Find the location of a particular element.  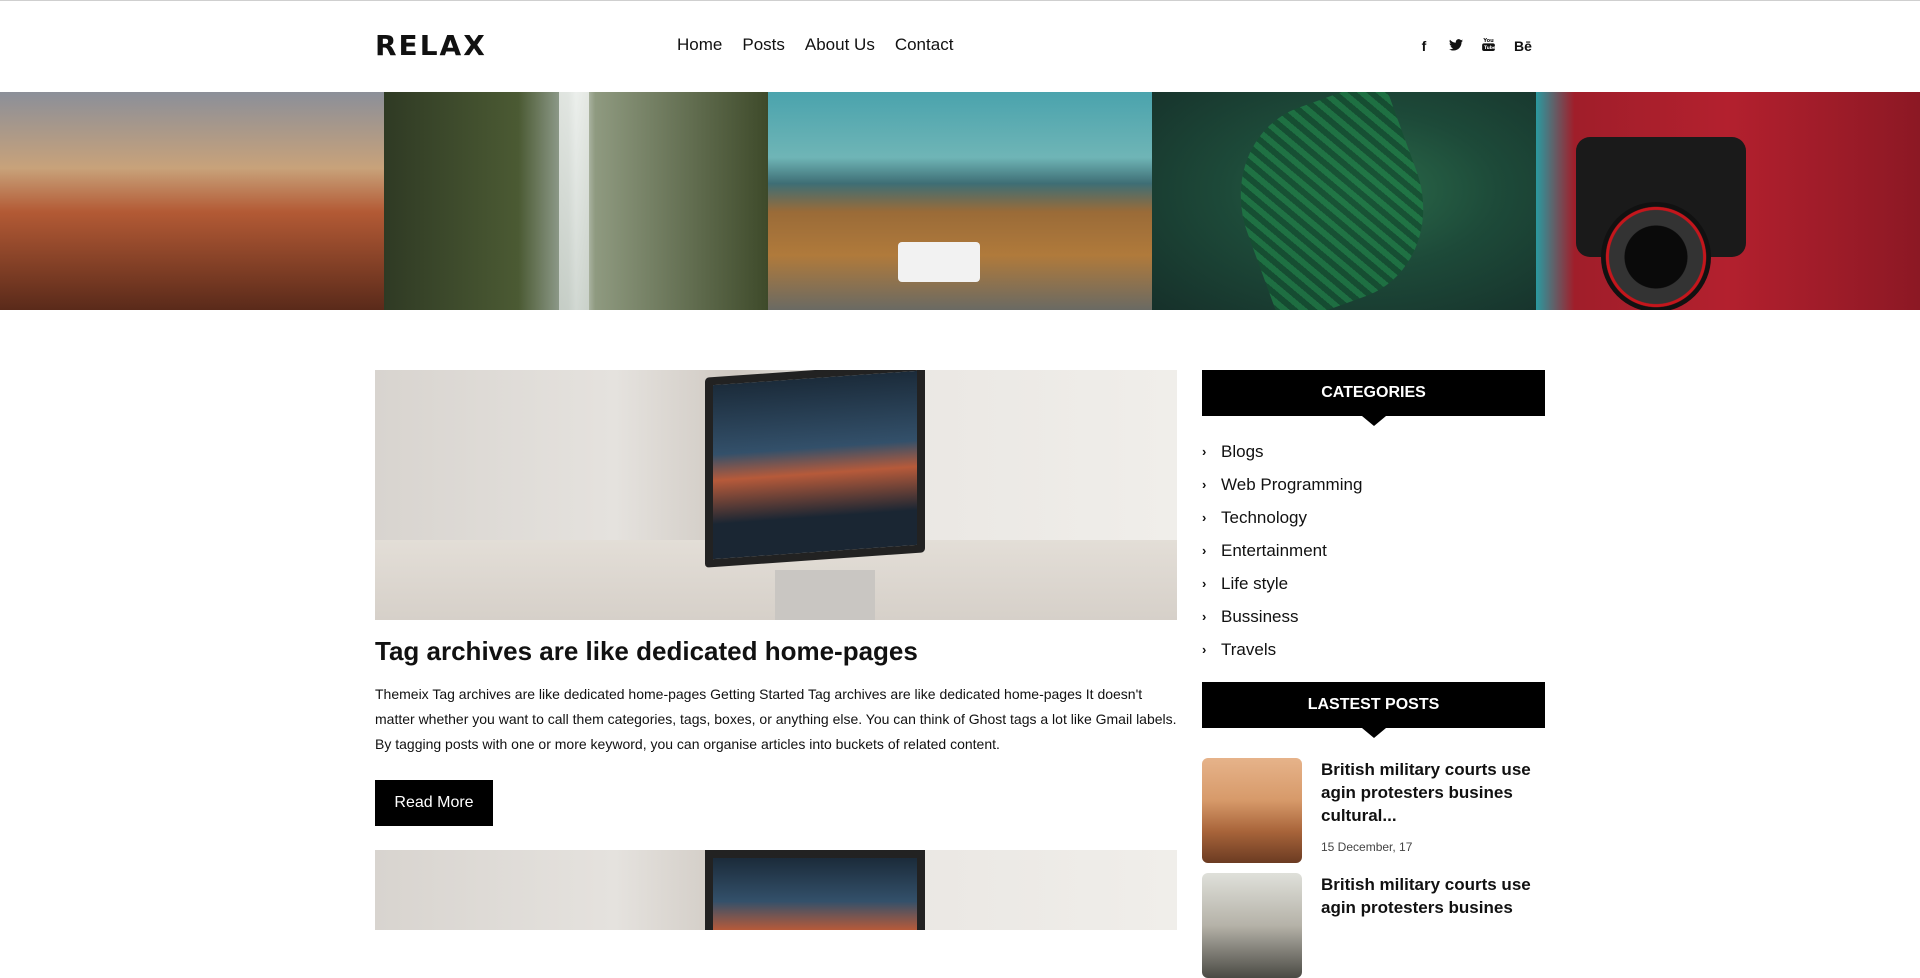

gallery-image-landscape is located at coordinates (960, 201).